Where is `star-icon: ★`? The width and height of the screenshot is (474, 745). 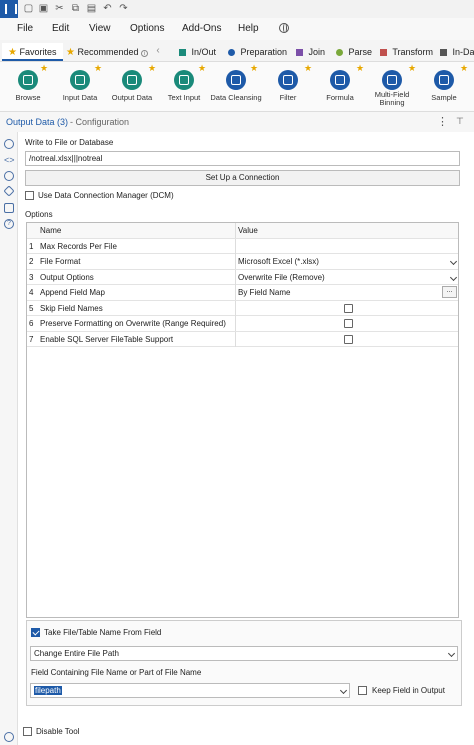 star-icon: ★ is located at coordinates (70, 52).